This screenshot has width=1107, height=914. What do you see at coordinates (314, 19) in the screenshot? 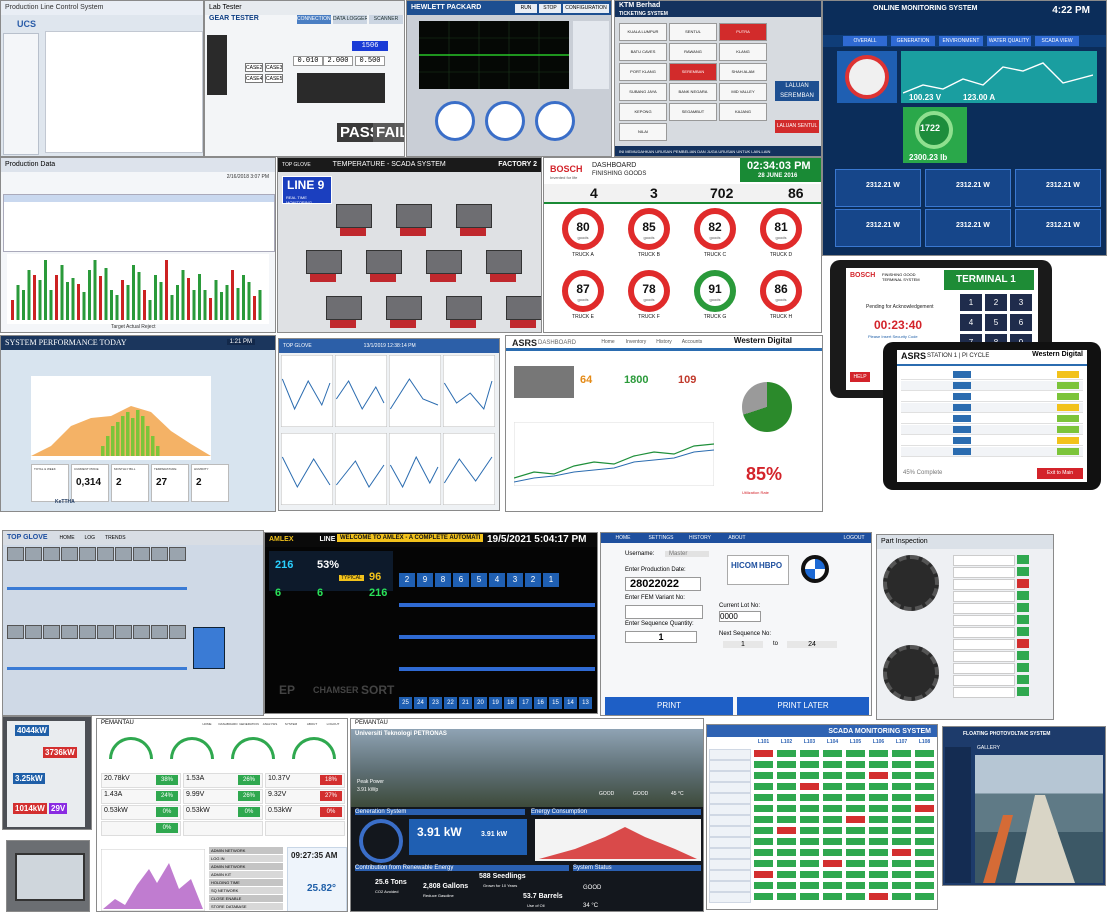
I see `tab-connections: CONNECTIONS` at bounding box center [314, 19].